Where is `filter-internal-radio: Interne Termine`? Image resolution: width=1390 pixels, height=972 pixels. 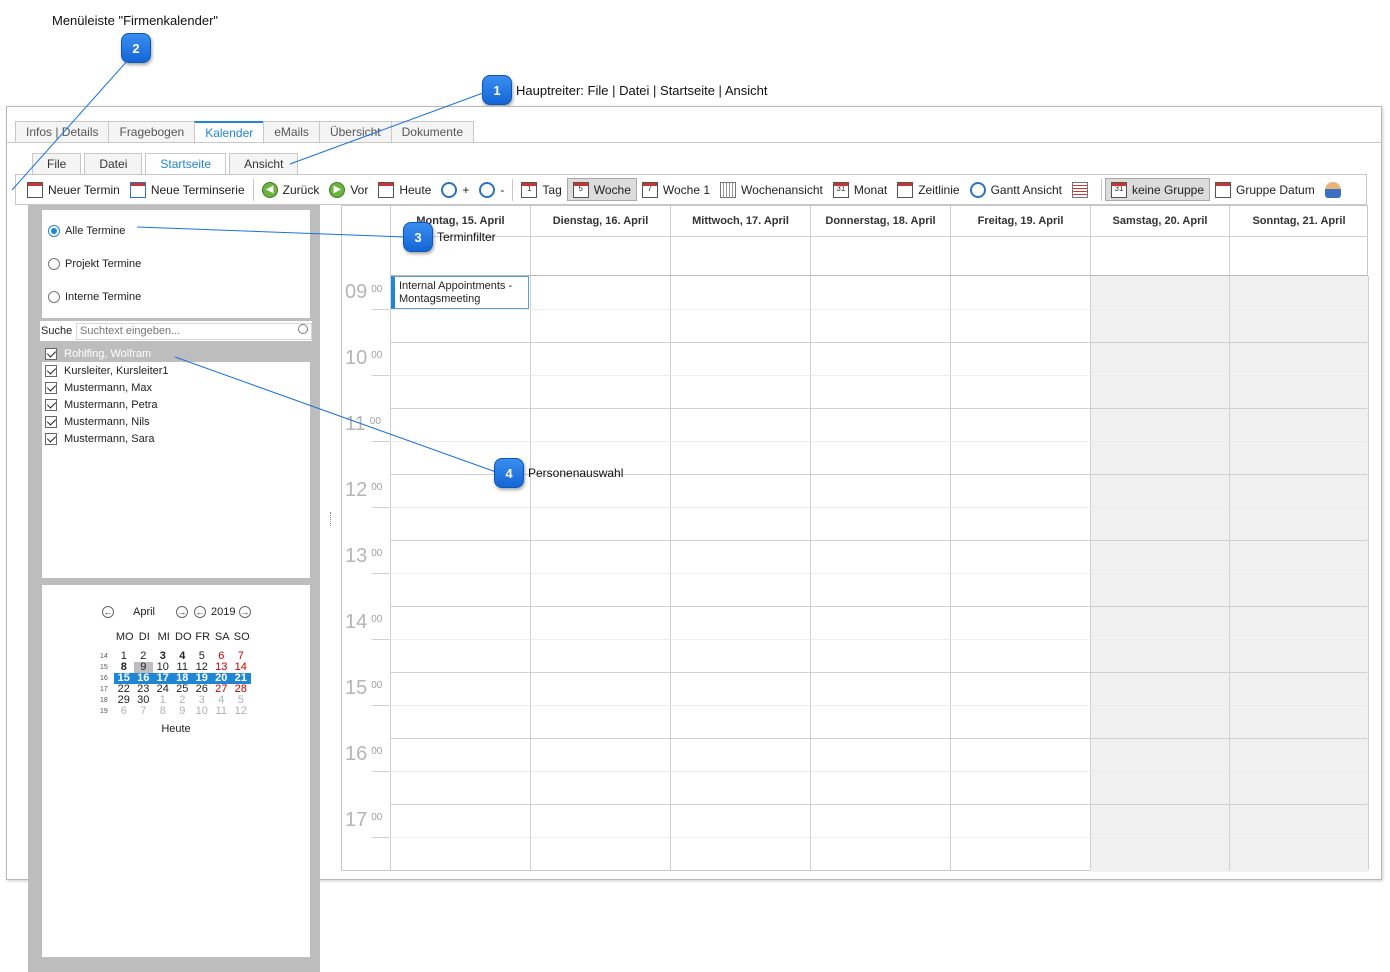
filter-internal-radio: Interne Termine is located at coordinates (94, 297).